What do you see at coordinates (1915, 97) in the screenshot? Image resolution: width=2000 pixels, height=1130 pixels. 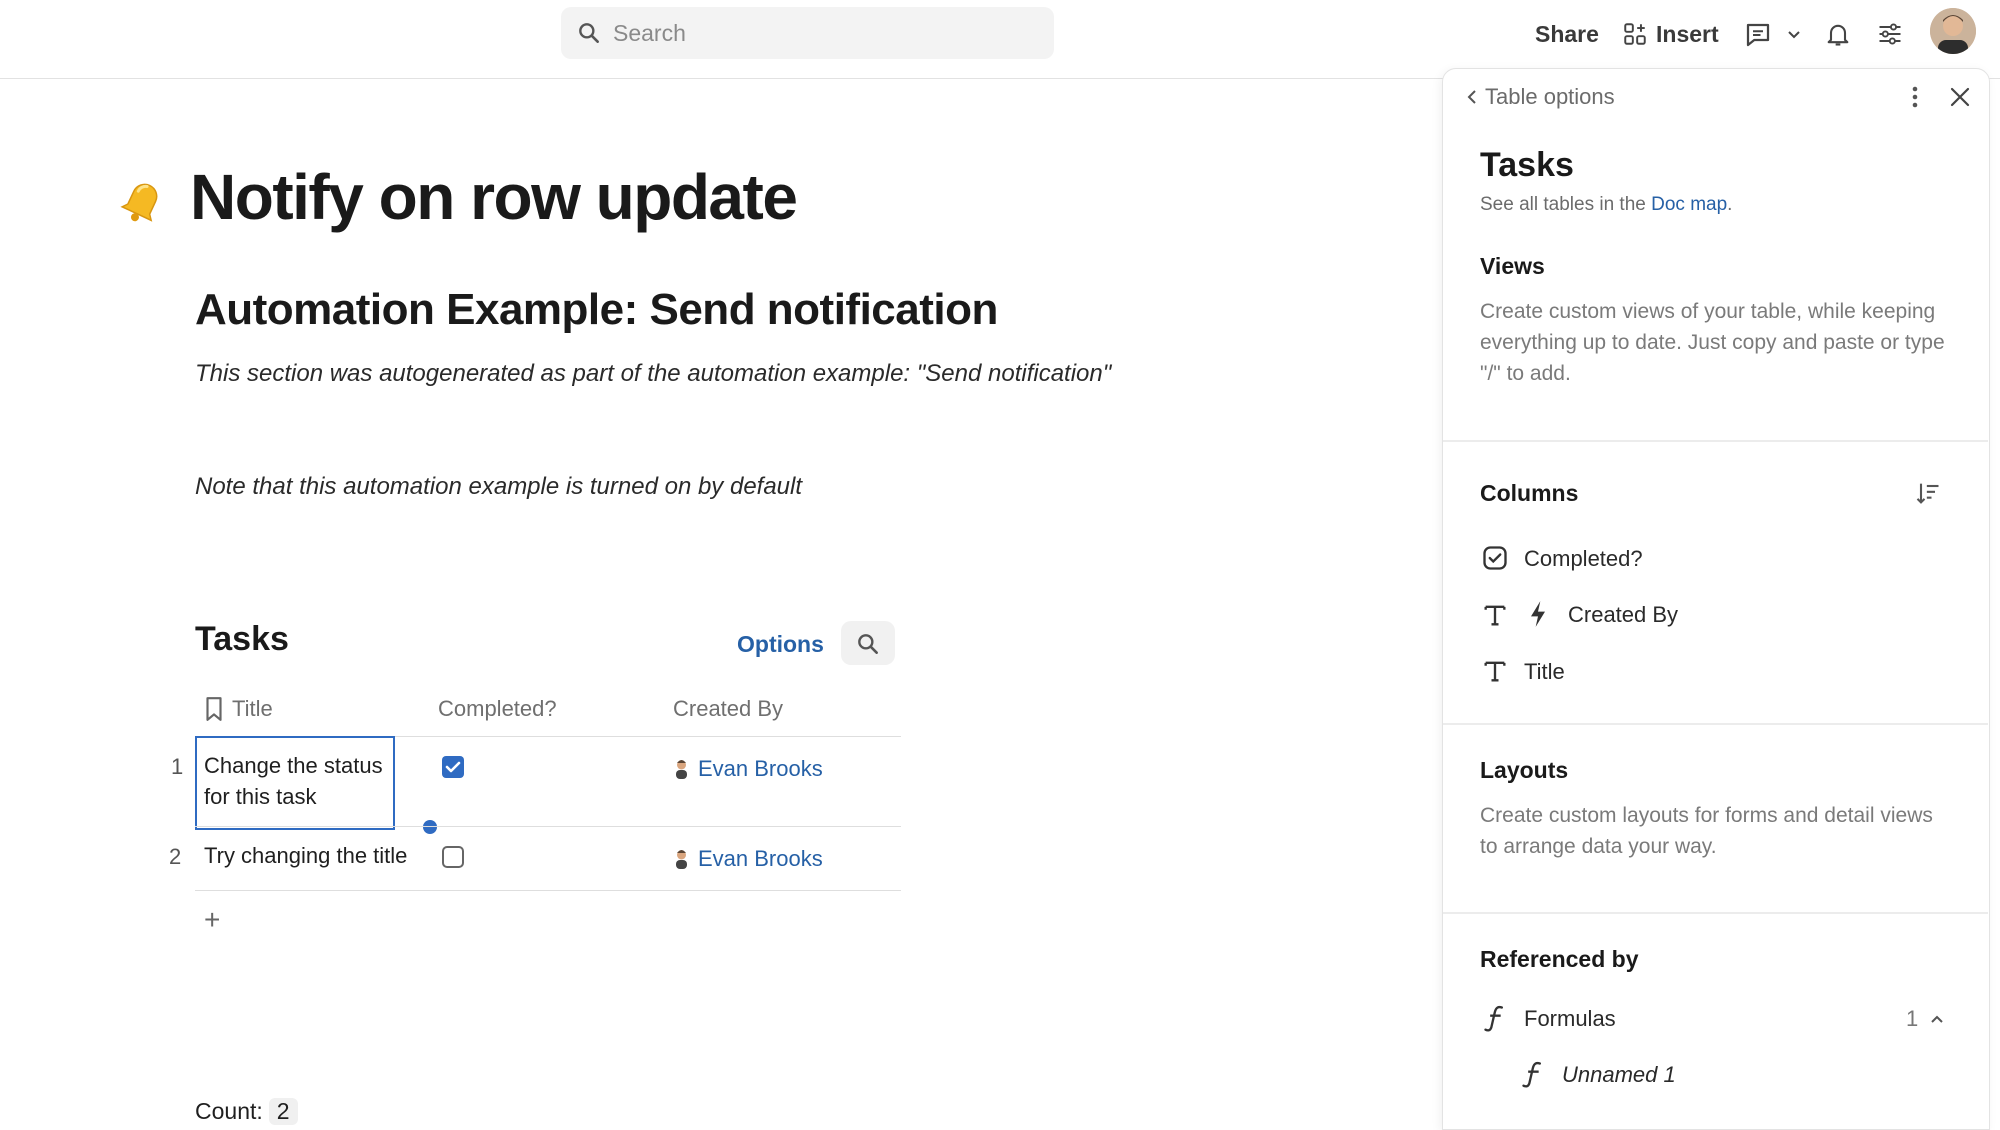 I see `more-vertical-icon` at bounding box center [1915, 97].